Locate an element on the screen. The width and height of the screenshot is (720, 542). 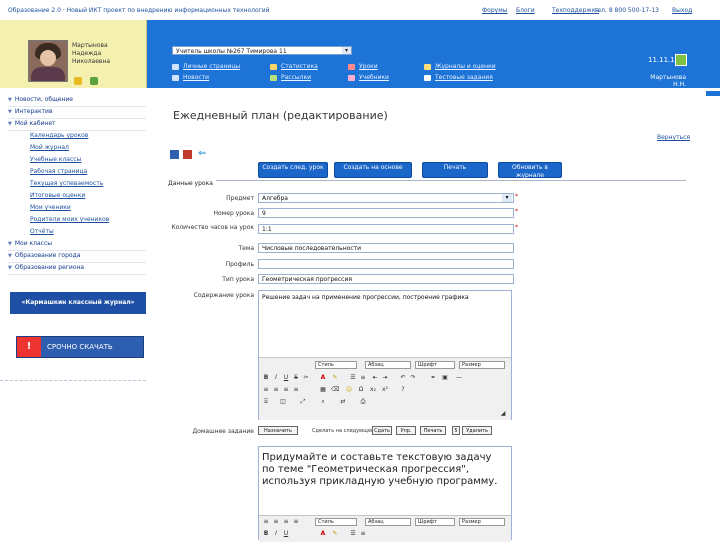
resize-grip-icon: ◢ is located at coordinates (503, 413).